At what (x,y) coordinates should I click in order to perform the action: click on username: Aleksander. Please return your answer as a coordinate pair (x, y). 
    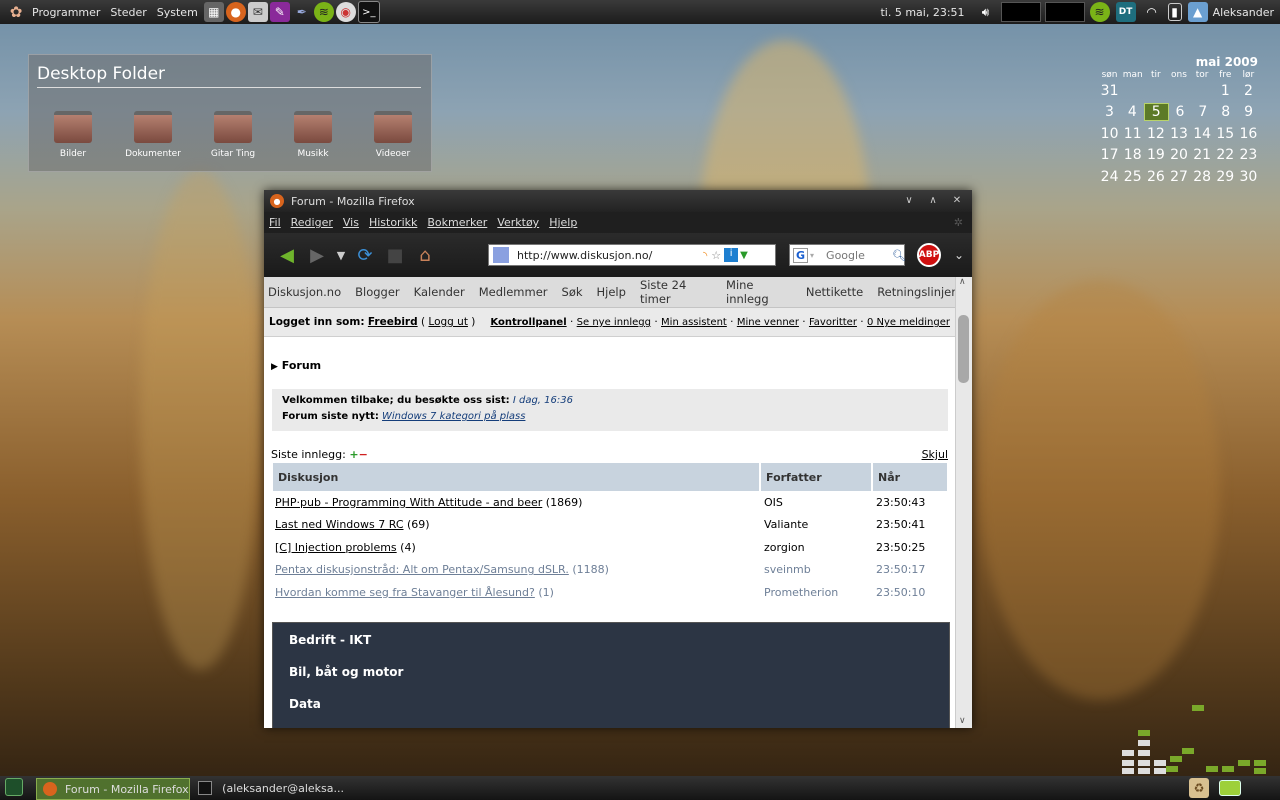
    Looking at the image, I should click on (1243, 12).